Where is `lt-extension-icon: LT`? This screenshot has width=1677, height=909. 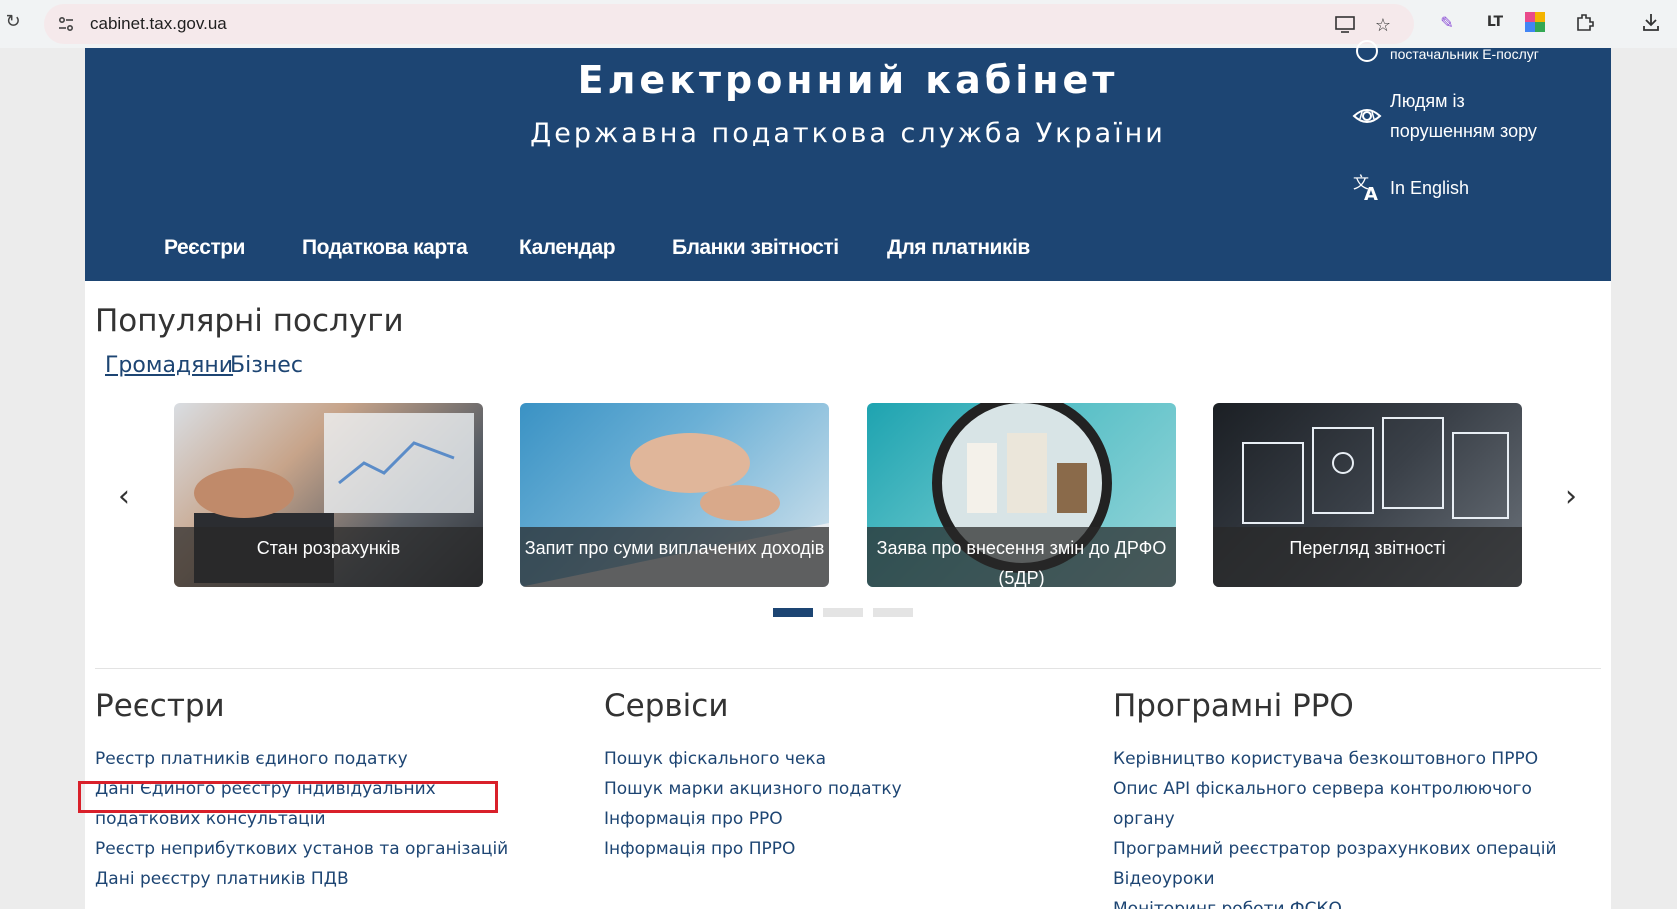
lt-extension-icon: LT is located at coordinates (1495, 22).